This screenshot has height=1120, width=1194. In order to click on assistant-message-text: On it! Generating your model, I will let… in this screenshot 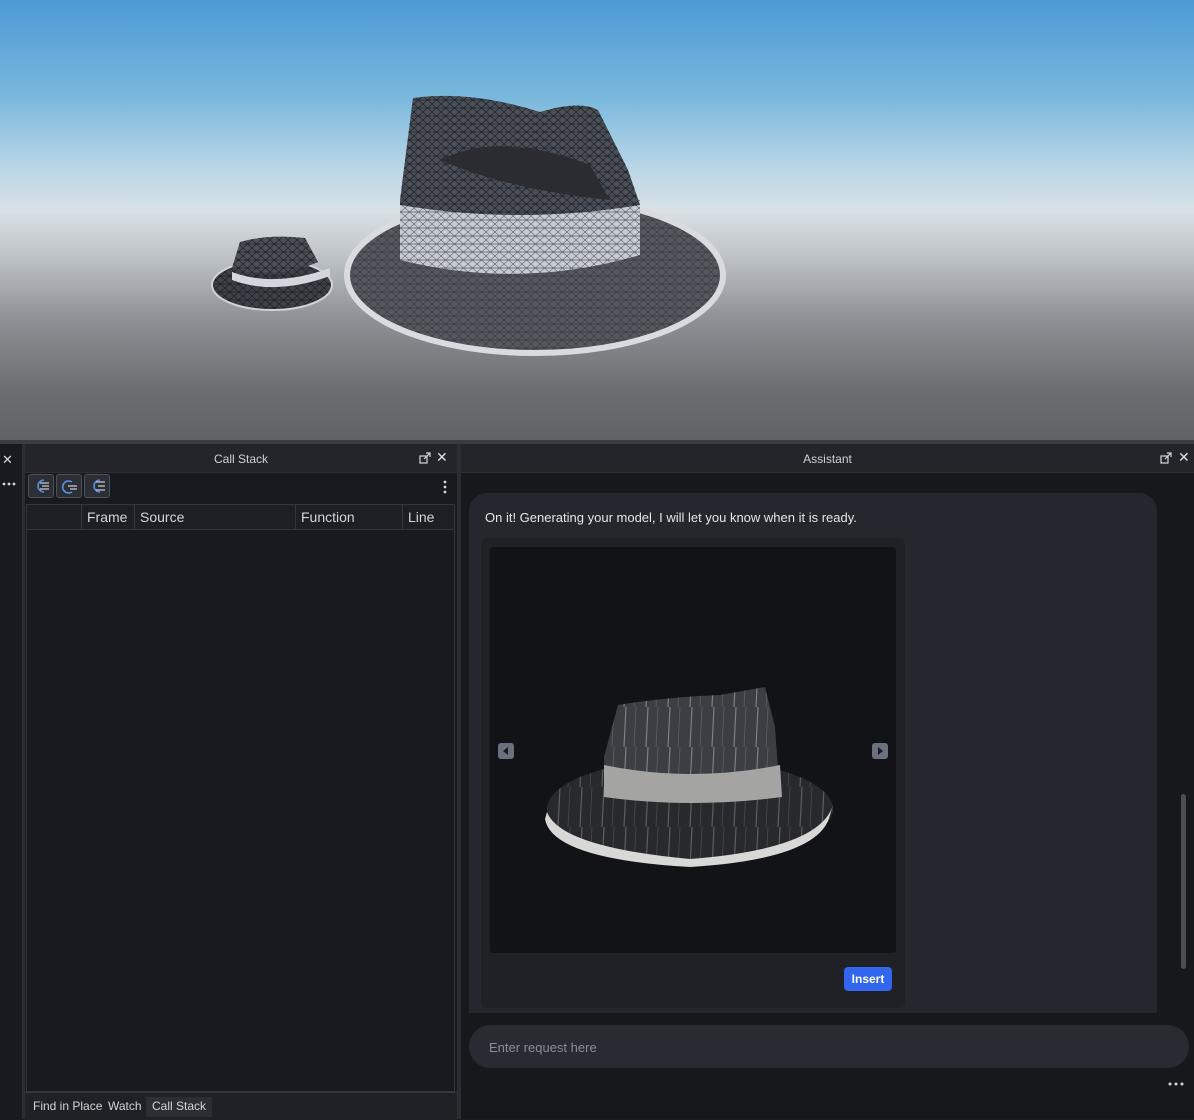, I will do `click(671, 517)`.